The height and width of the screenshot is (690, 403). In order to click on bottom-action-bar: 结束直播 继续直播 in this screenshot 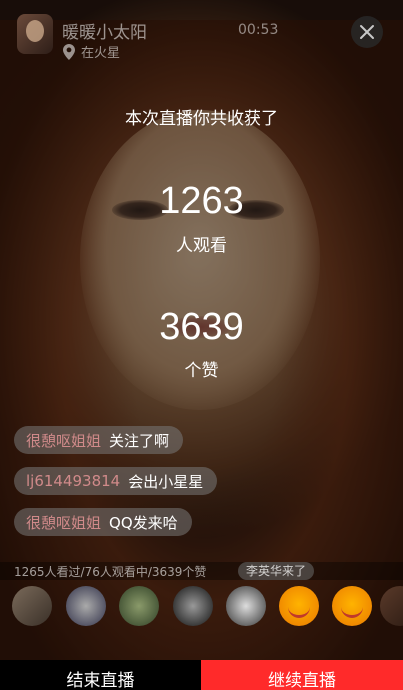, I will do `click(201, 675)`.